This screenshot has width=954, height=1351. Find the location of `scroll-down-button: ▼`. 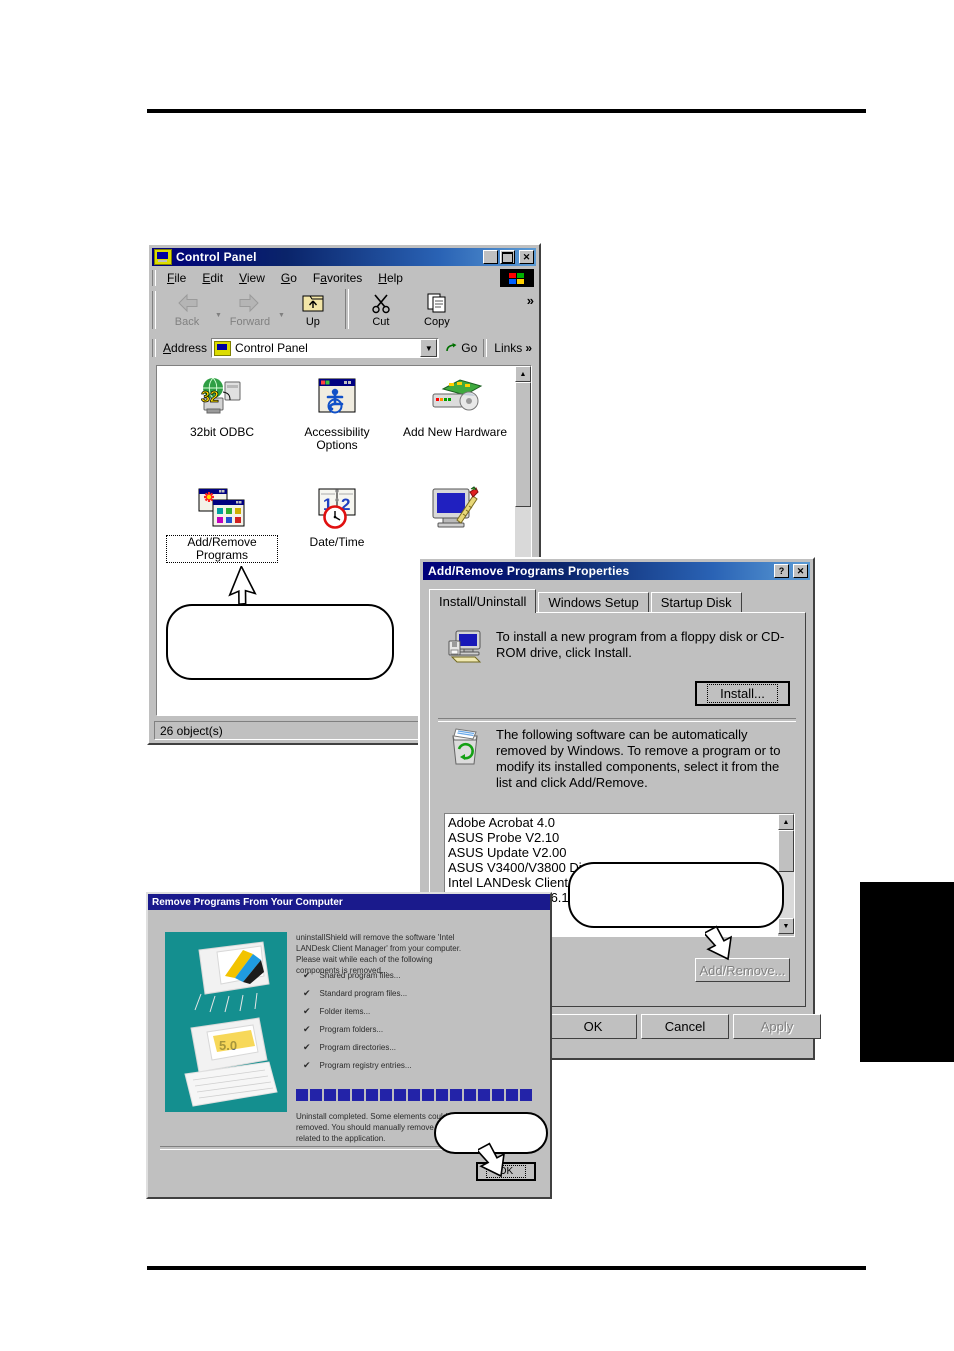

scroll-down-button: ▼ is located at coordinates (786, 926).